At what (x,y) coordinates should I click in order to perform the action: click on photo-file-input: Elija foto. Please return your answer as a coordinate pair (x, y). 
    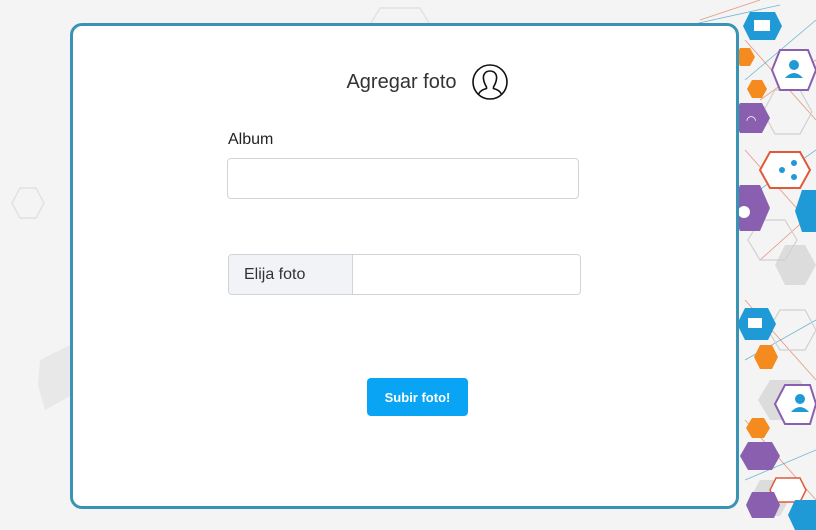
    Looking at the image, I should click on (404, 274).